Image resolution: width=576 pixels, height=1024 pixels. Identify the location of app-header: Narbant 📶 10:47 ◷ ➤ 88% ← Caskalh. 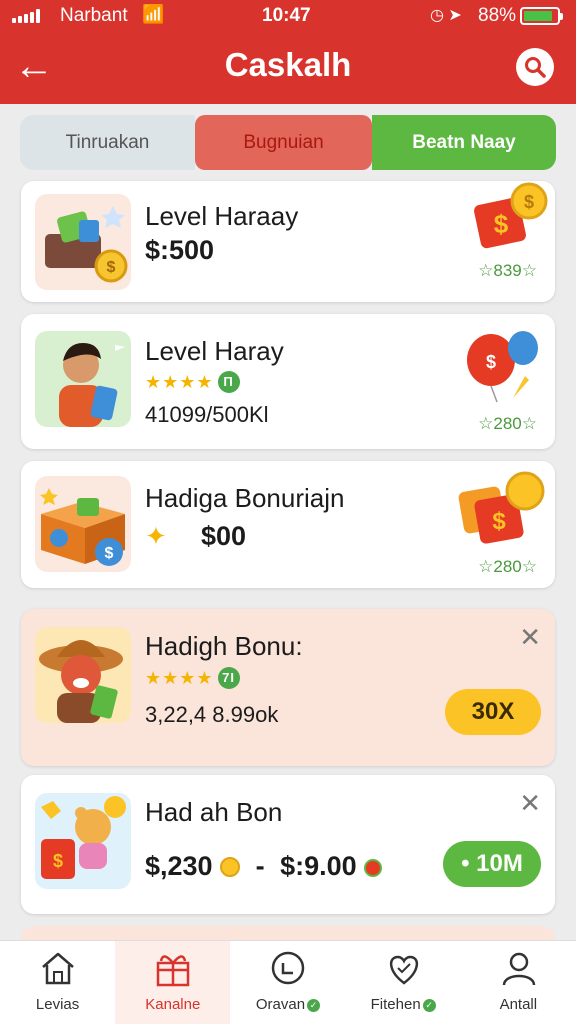
(288, 52).